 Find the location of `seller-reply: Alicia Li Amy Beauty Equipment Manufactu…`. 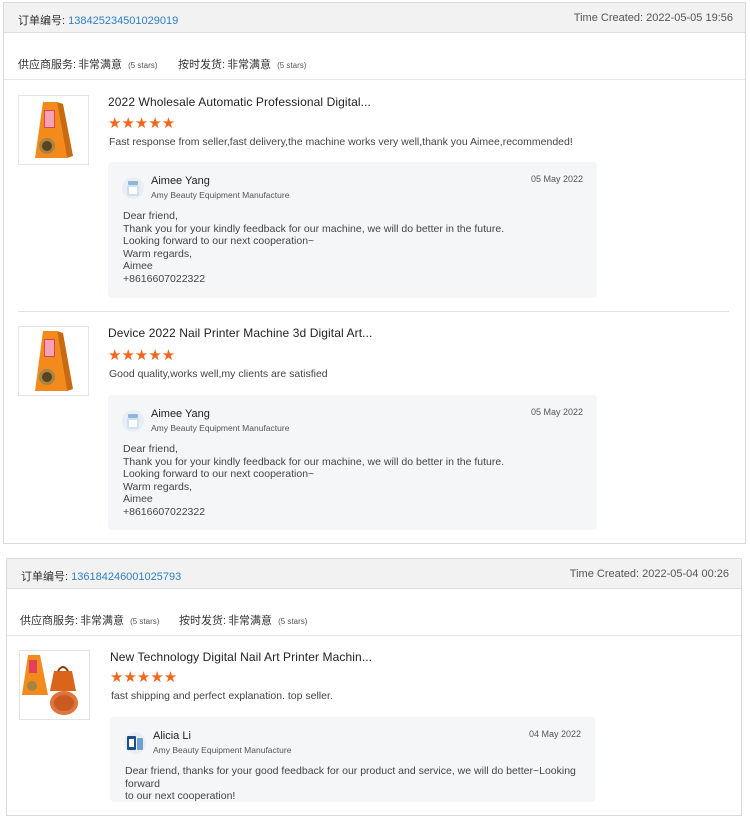

seller-reply: Alicia Li Amy Beauty Equipment Manufactu… is located at coordinates (352, 759).